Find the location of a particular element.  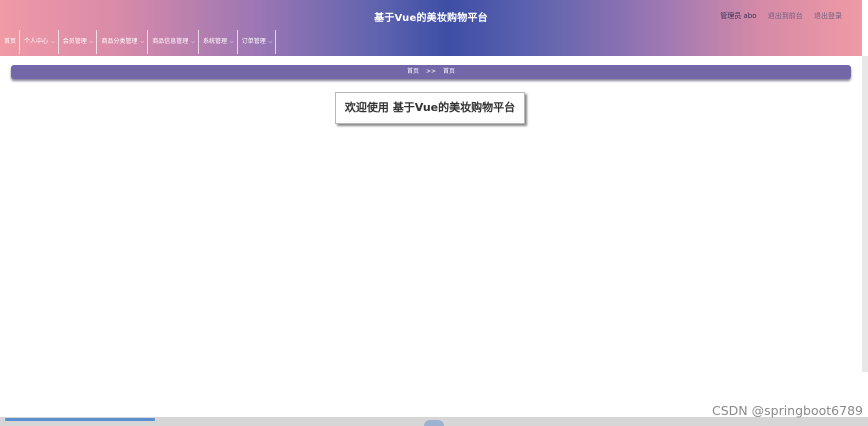

nav-item-label: 首页 is located at coordinates (10, 41).